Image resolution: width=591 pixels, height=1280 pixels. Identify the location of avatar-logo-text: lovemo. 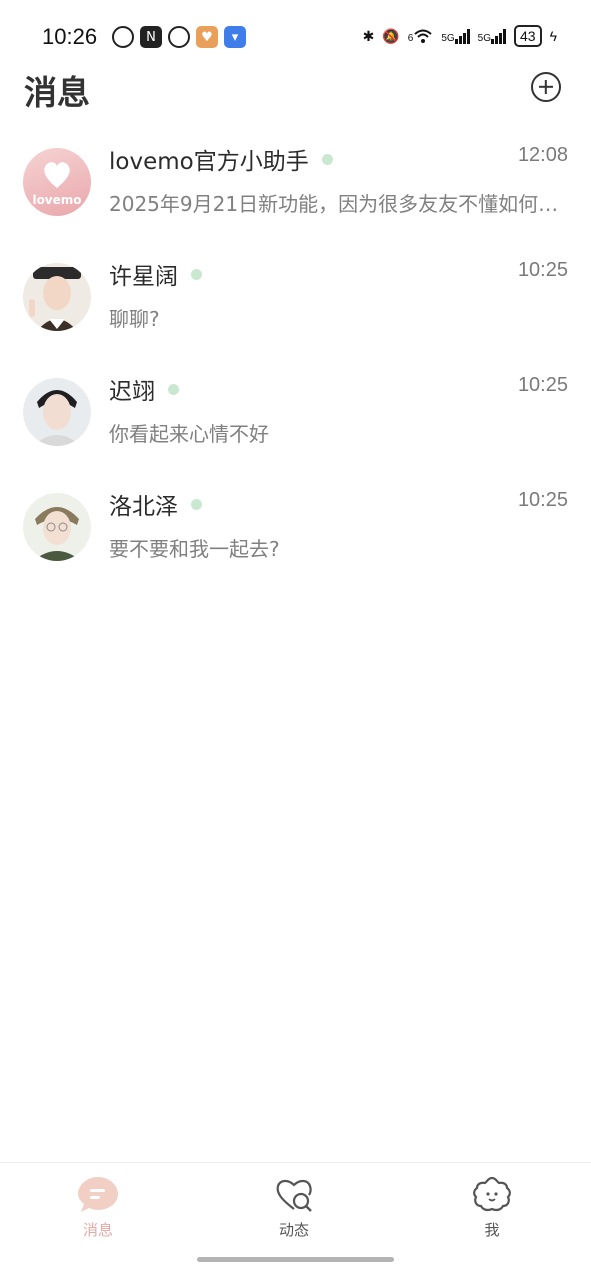
(57, 200).